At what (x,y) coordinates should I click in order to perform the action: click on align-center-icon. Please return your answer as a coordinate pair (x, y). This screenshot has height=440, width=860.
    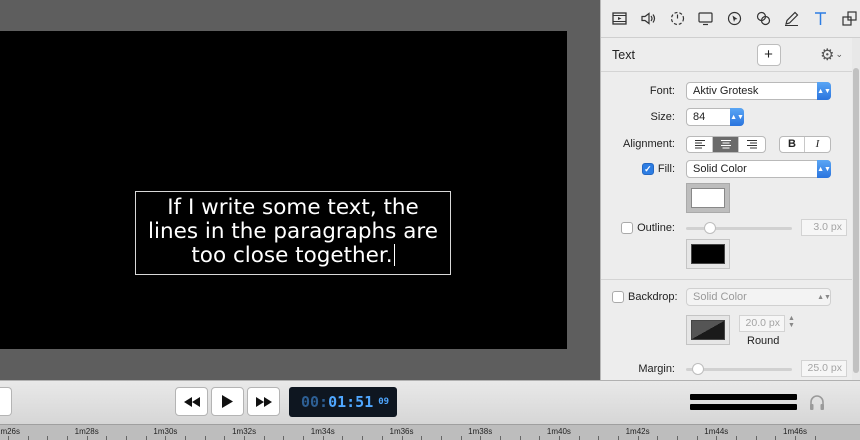
    Looking at the image, I should click on (726, 144).